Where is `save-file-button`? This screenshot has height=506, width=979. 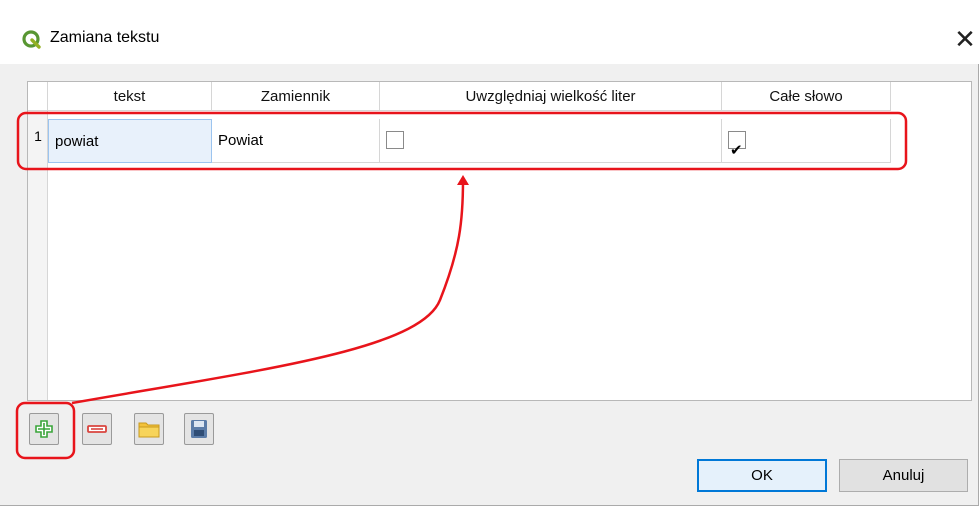 save-file-button is located at coordinates (199, 429).